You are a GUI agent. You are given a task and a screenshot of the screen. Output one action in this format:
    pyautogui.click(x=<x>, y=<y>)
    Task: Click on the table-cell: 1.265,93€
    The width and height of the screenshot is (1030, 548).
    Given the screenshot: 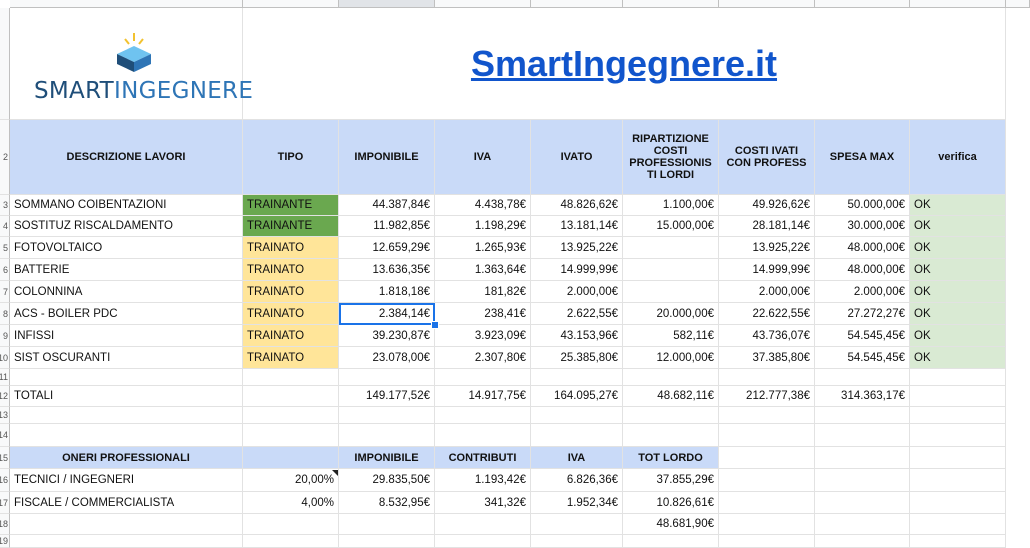 What is the action you would take?
    pyautogui.click(x=483, y=248)
    